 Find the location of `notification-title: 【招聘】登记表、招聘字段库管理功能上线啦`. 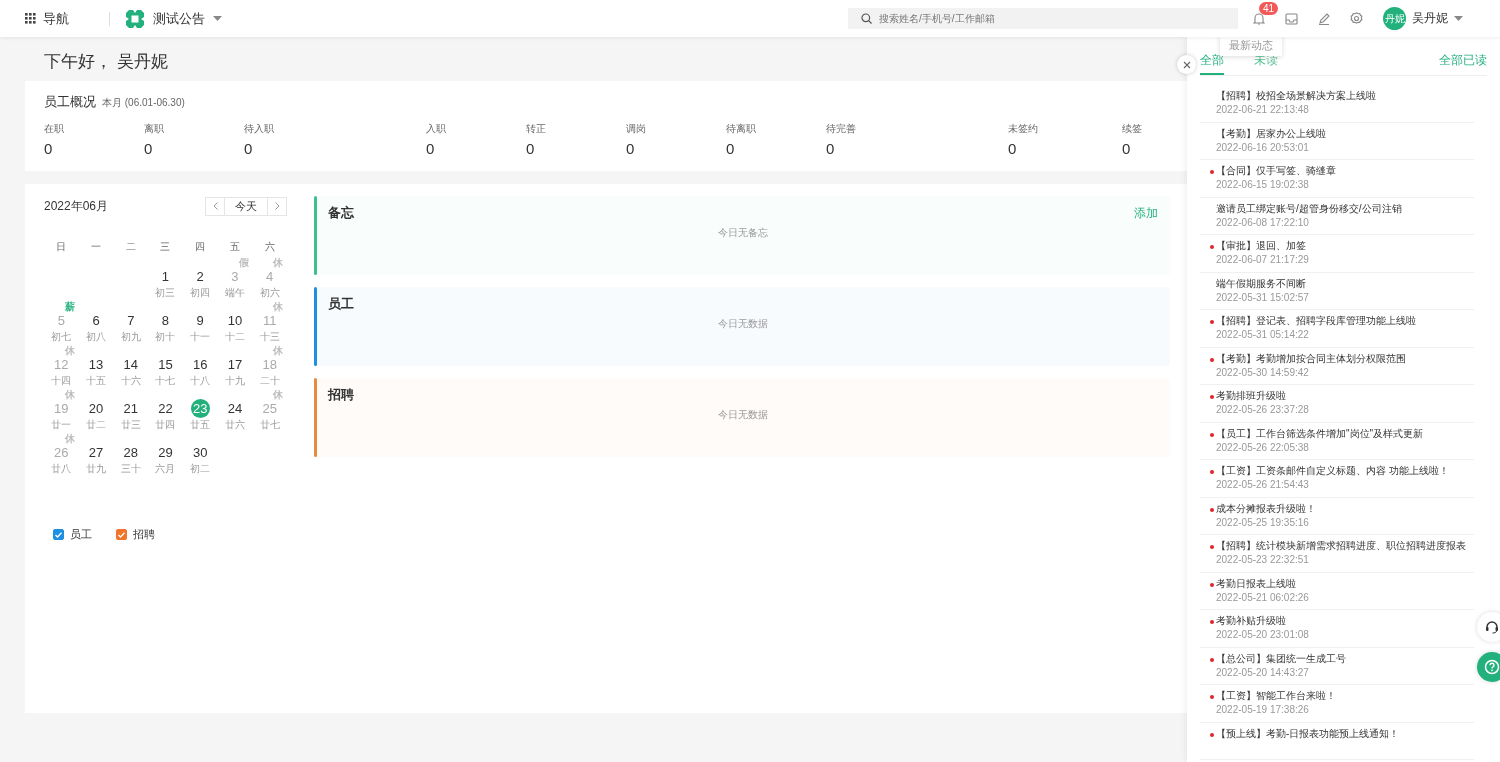

notification-title: 【招聘】登记表、招聘字段库管理功能上线啦 is located at coordinates (1316, 321).